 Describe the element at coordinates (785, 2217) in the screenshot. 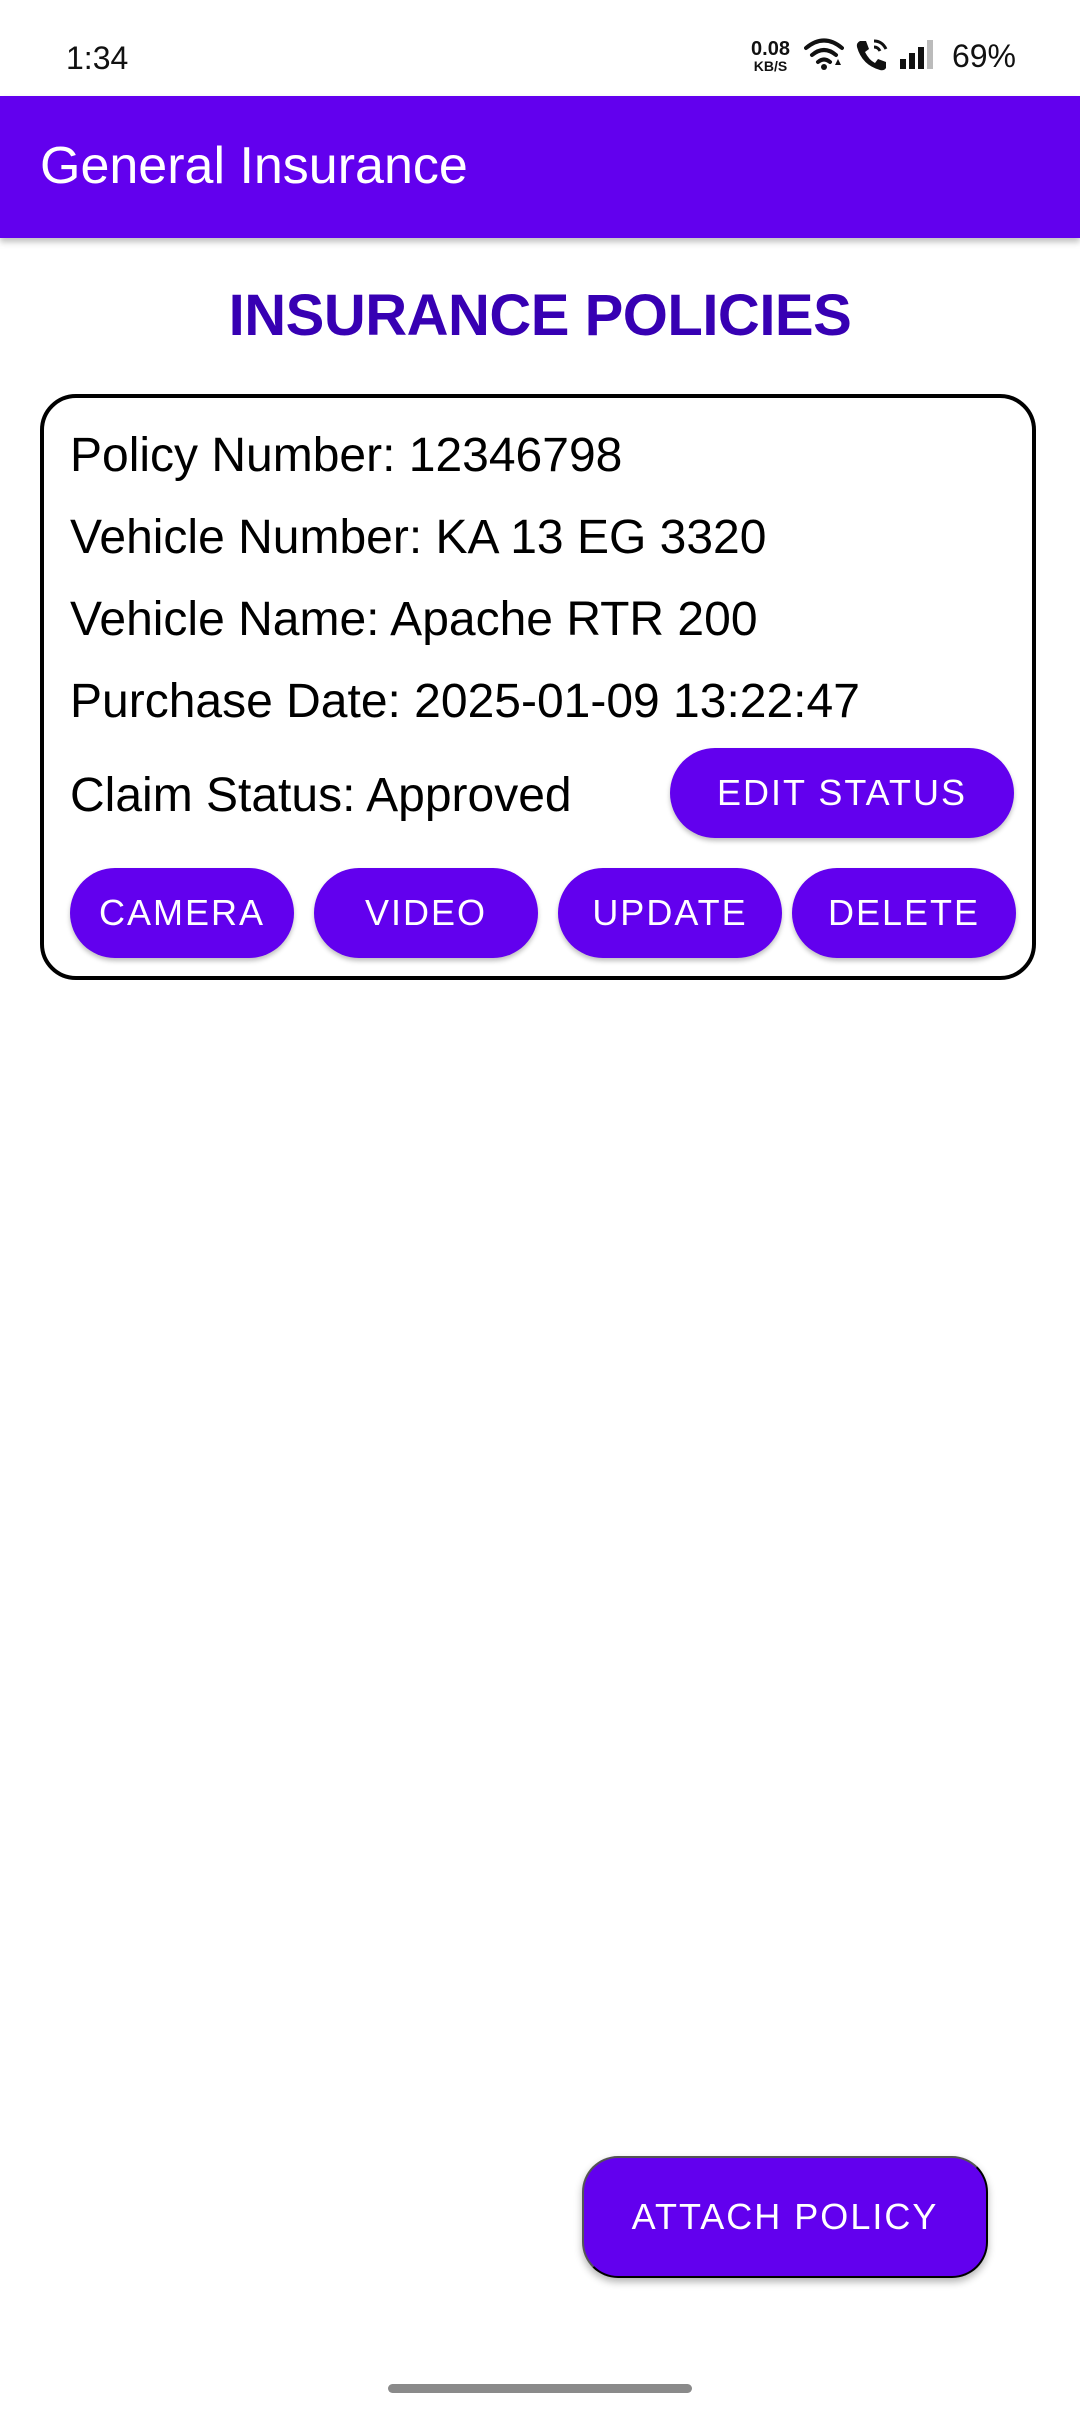

I see `attach-policy-button: ATTACH POLICY` at that location.